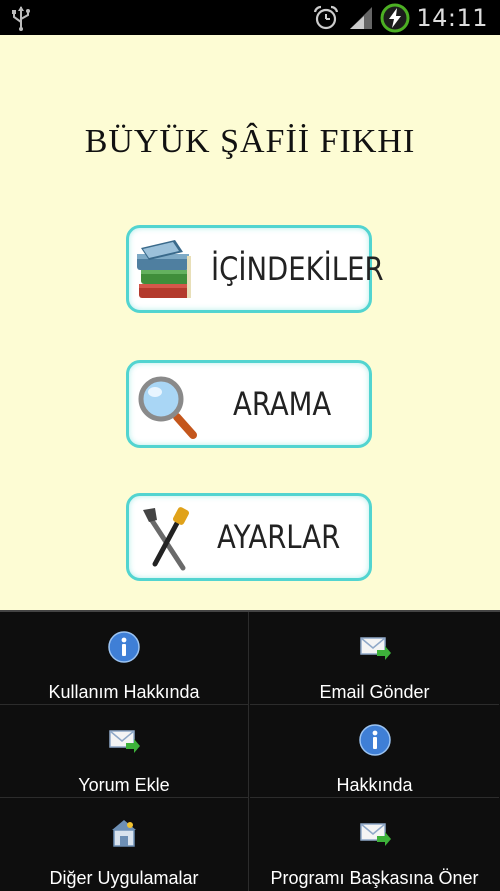 This screenshot has width=500, height=891. I want to click on clock-time: 14:11, so click(452, 17).